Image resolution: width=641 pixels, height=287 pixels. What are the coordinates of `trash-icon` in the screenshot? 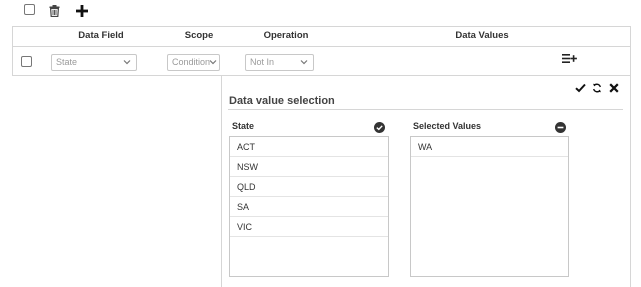 It's located at (54, 11).